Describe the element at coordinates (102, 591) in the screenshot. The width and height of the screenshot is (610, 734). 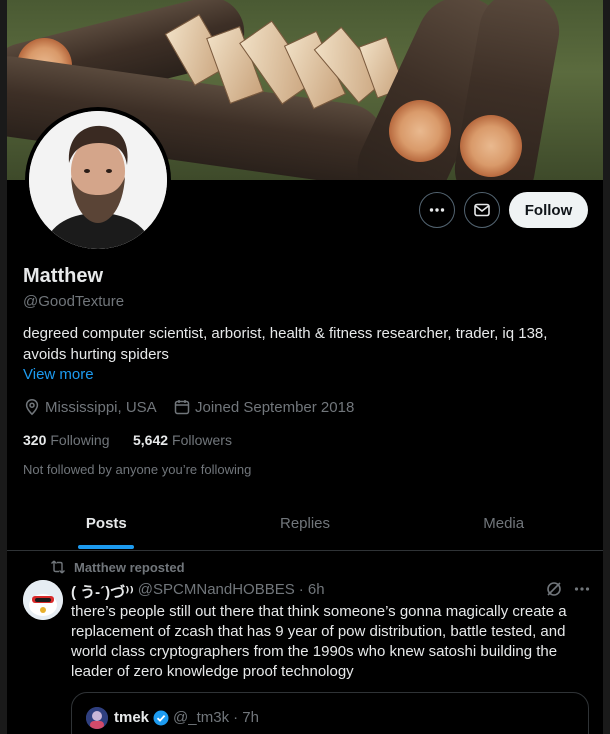
I see `post-author-name: ( う-´)づ︎⁾⁾` at that location.